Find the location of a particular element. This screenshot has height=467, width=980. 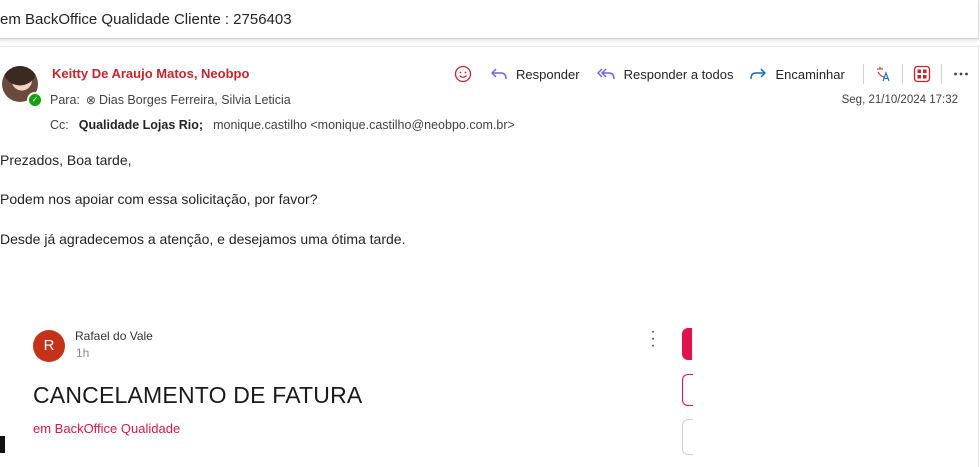

reply-all-icon is located at coordinates (605, 74).